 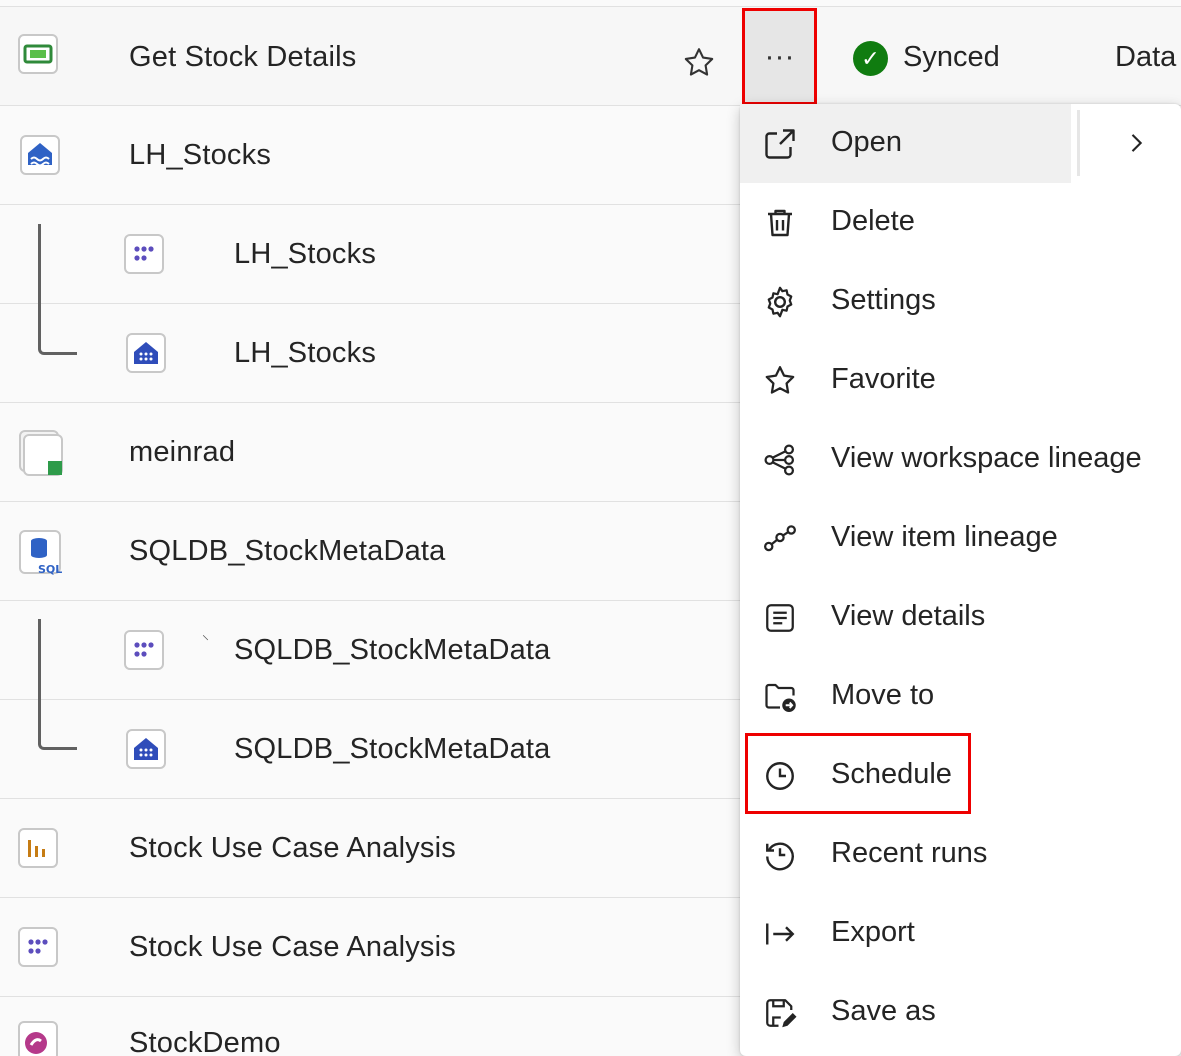 What do you see at coordinates (780, 934) in the screenshot?
I see `export-icon` at bounding box center [780, 934].